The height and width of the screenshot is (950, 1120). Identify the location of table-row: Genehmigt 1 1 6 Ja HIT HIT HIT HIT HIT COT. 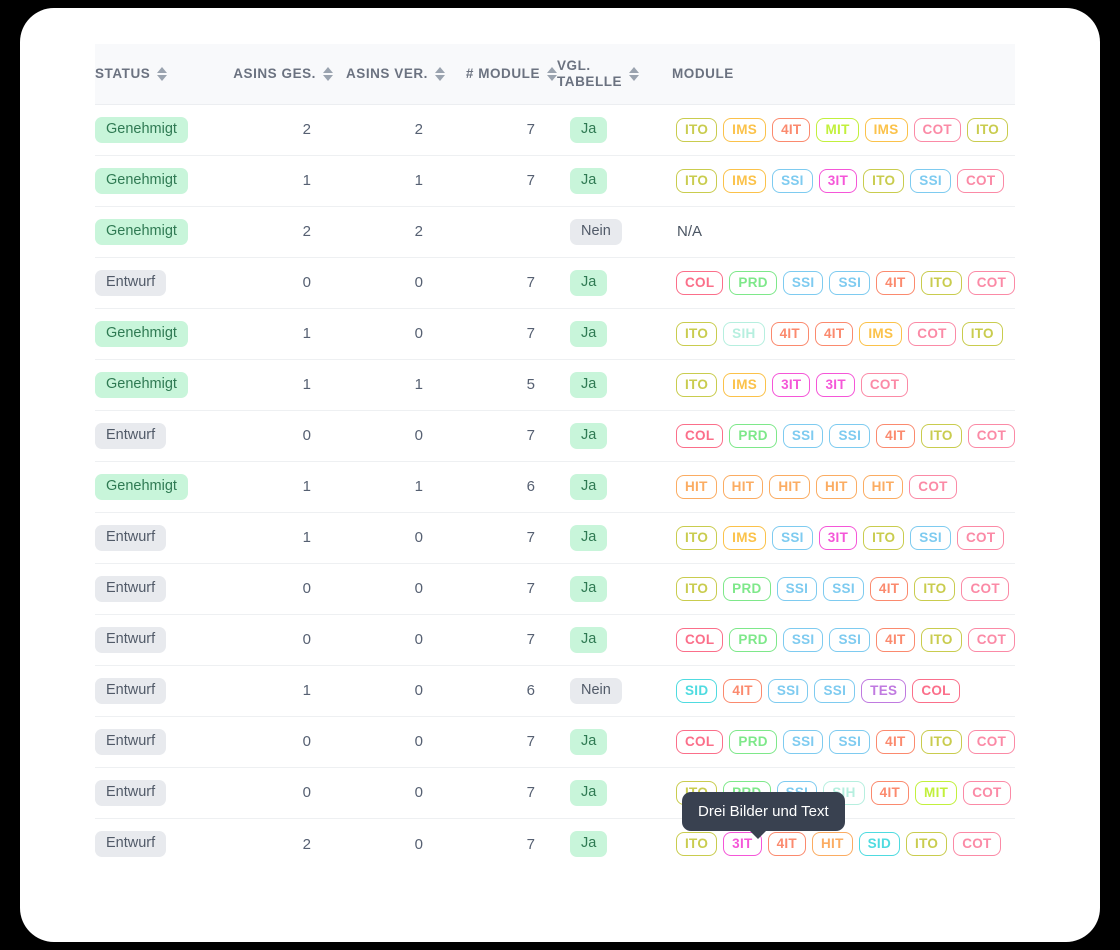
(555, 487).